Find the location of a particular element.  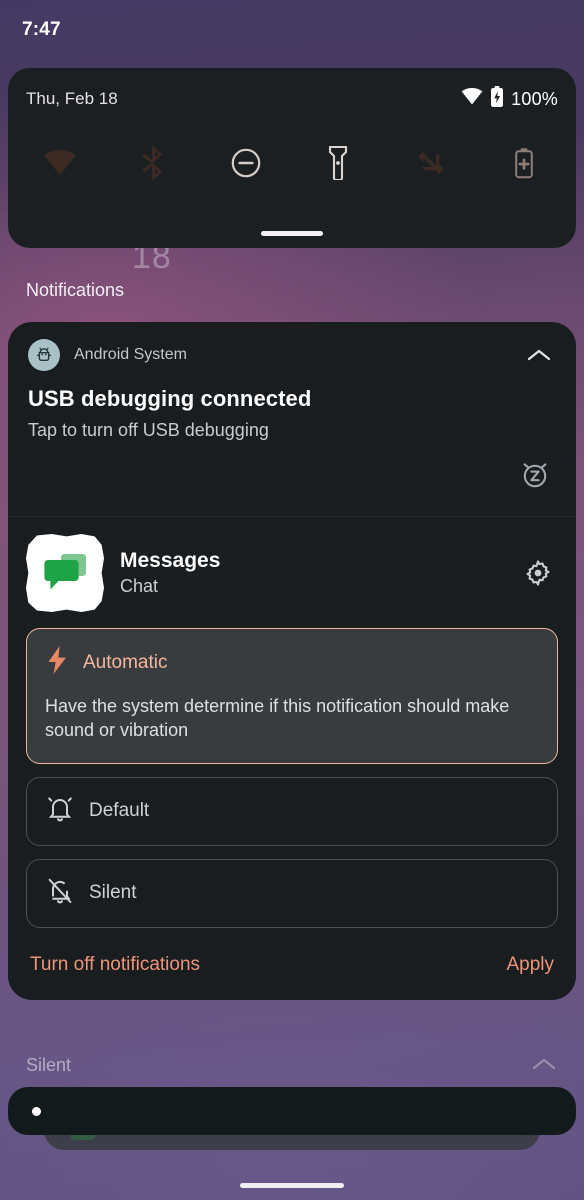

notification-option-silent: Silent is located at coordinates (292, 893).